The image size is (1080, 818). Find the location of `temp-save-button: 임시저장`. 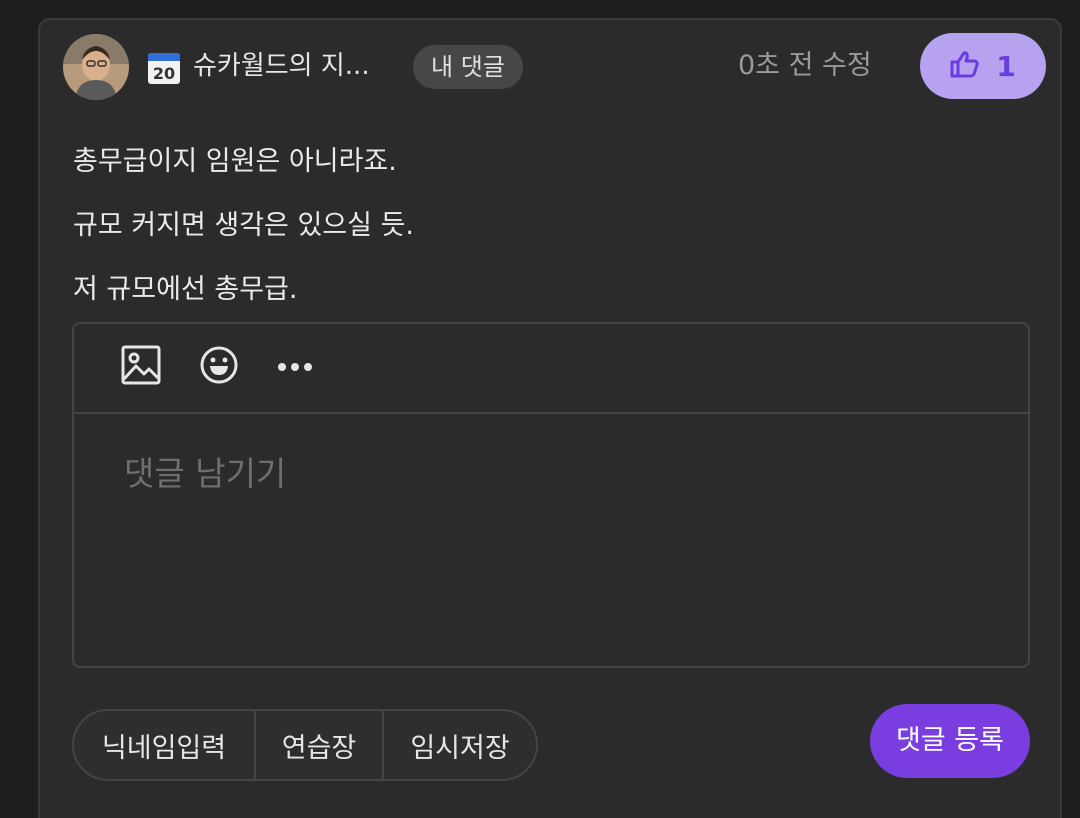

temp-save-button: 임시저장 is located at coordinates (460, 745).